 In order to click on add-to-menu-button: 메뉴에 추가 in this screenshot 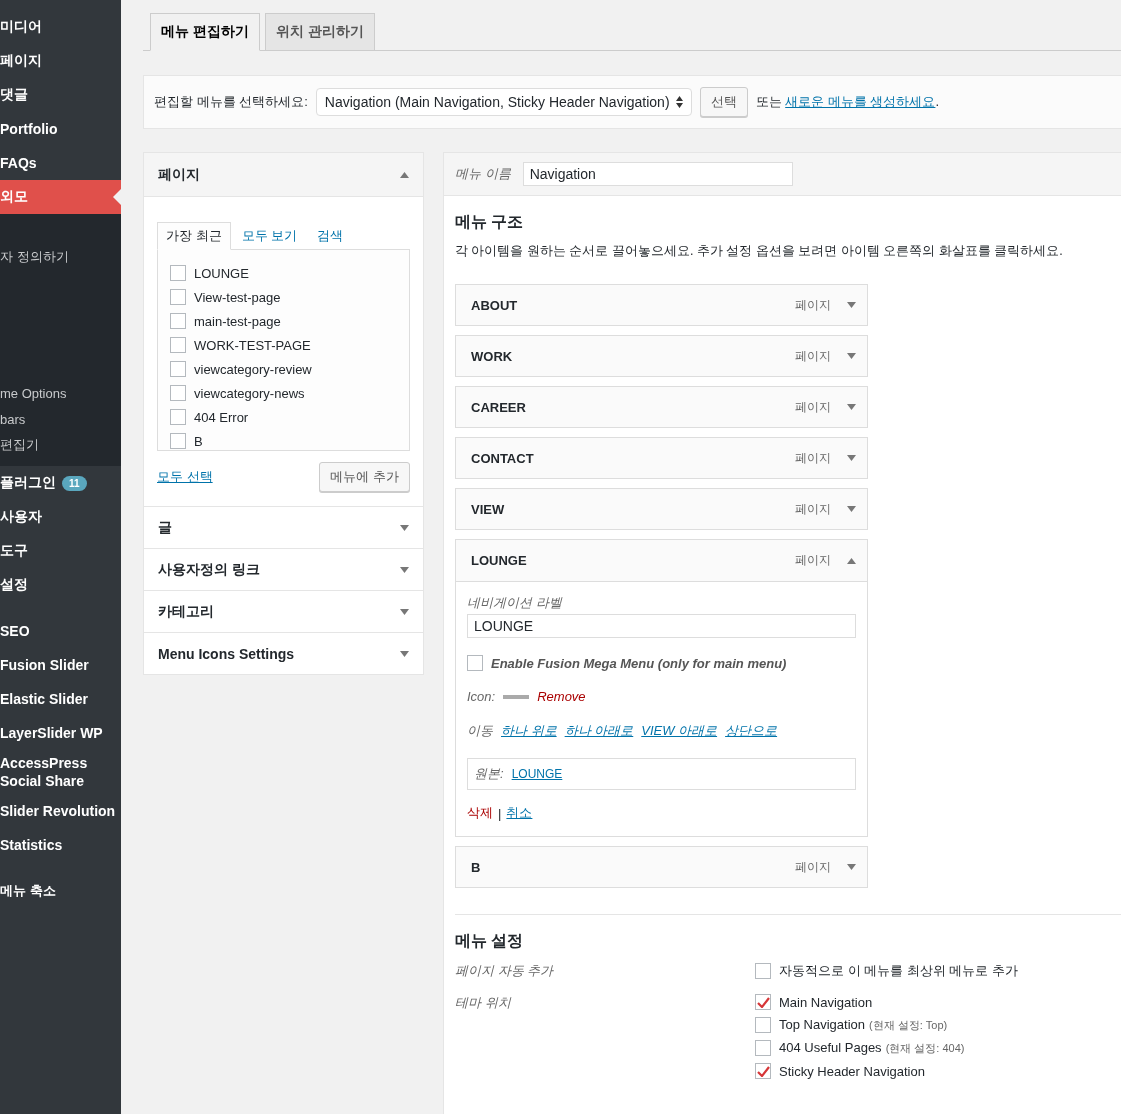, I will do `click(364, 477)`.